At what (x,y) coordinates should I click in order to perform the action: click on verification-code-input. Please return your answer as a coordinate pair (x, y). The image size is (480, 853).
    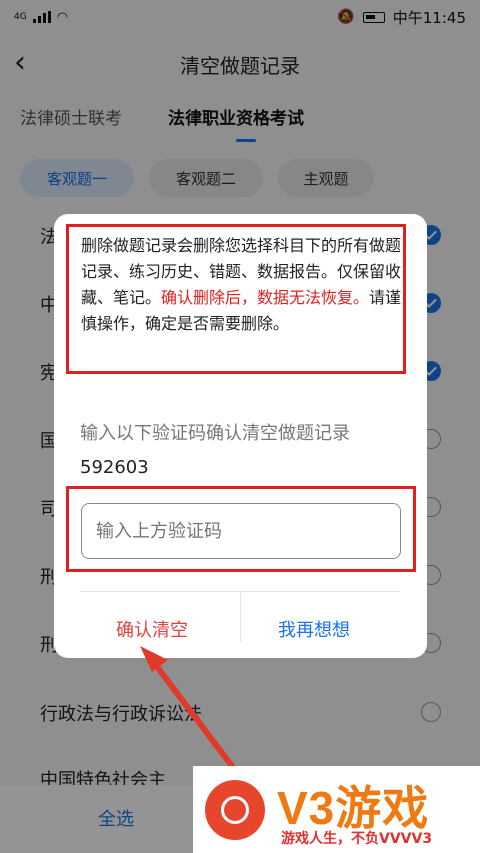
    Looking at the image, I should click on (241, 531).